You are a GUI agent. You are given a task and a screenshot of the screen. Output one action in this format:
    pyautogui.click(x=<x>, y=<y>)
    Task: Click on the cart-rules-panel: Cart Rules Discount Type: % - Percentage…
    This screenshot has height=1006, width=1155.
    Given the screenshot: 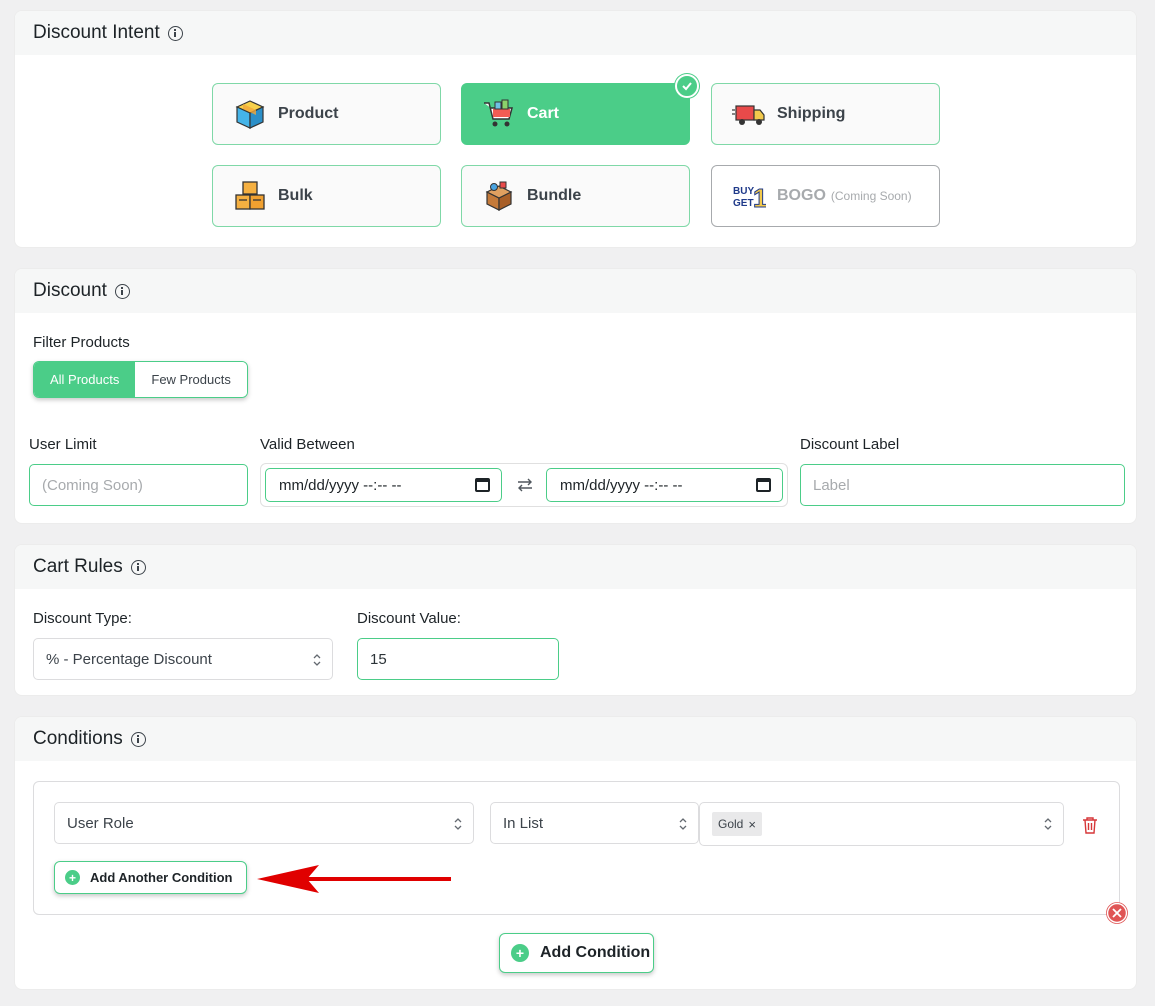 What is the action you would take?
    pyautogui.click(x=575, y=620)
    